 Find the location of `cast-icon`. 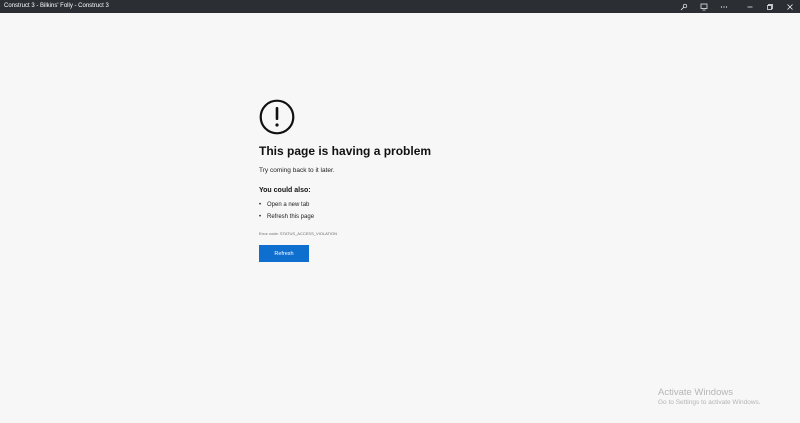

cast-icon is located at coordinates (704, 6).